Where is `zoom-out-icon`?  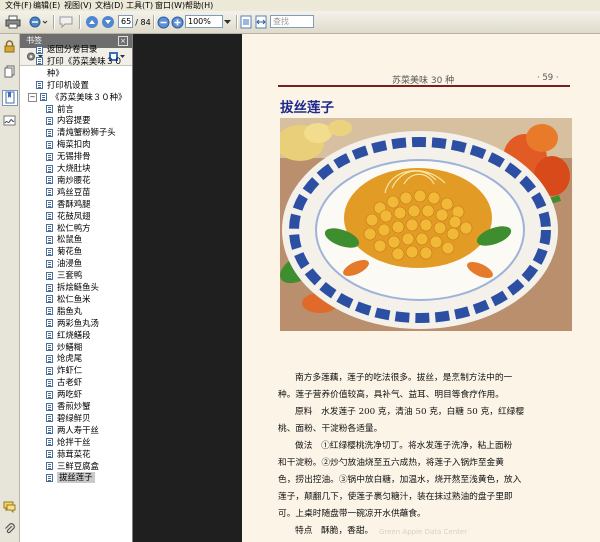
zoom-out-icon is located at coordinates (163, 22).